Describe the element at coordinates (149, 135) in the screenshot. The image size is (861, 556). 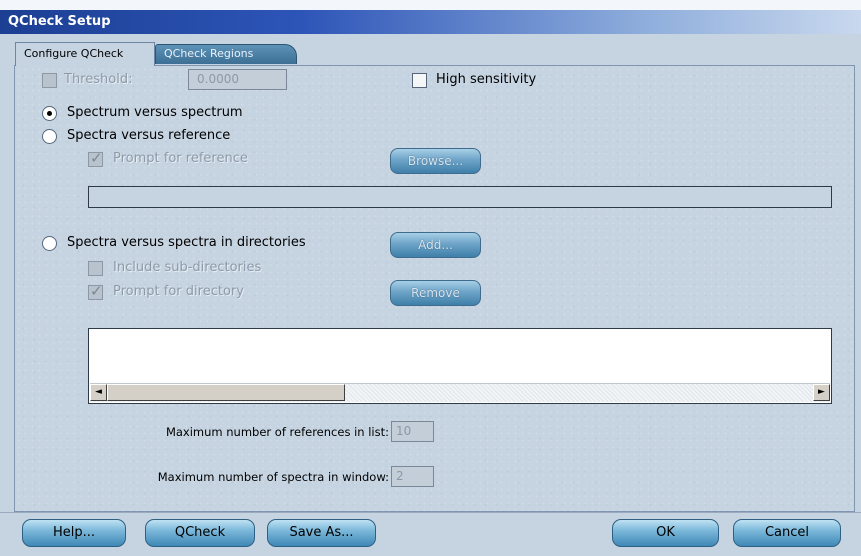
I see `radio-spectra-vs-reference-label: Spectra versus reference` at that location.